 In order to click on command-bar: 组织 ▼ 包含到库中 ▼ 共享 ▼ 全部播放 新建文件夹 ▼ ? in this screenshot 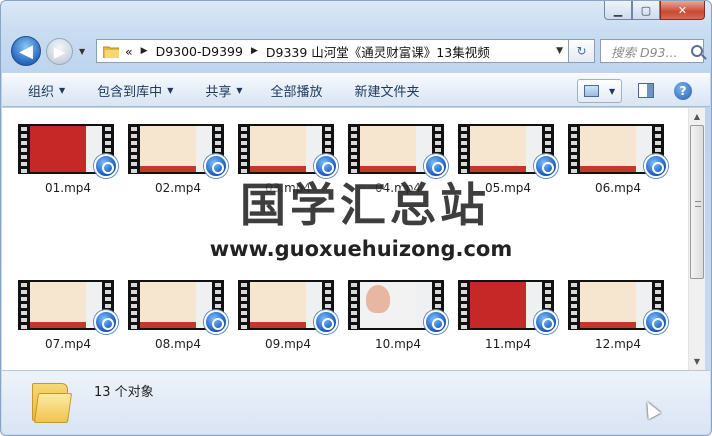, I will do `click(356, 90)`.